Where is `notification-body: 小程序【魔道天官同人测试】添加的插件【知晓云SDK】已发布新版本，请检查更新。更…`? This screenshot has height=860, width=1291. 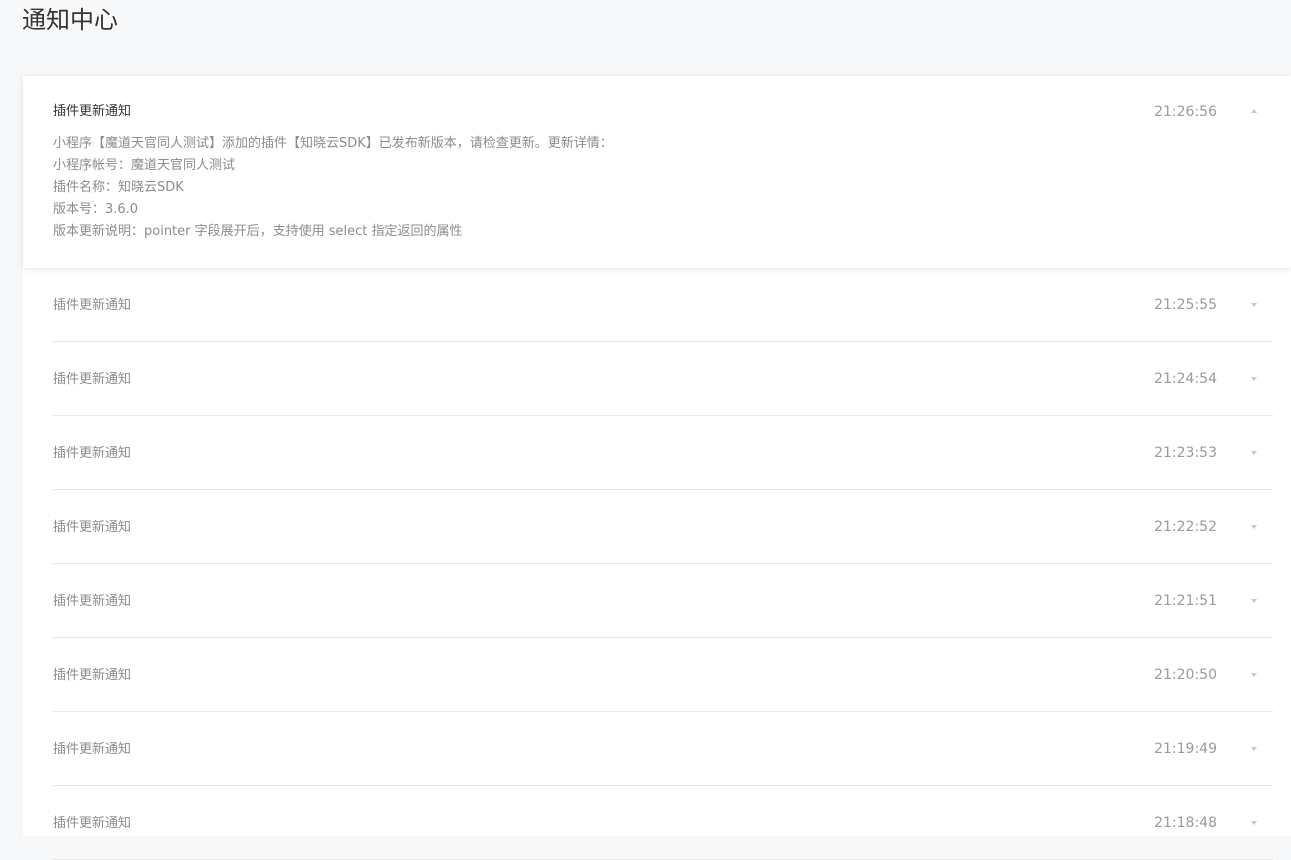 notification-body: 小程序【魔道天官同人测试】添加的插件【知晓云SDK】已发布新版本，请检查更新。更… is located at coordinates (333, 188).